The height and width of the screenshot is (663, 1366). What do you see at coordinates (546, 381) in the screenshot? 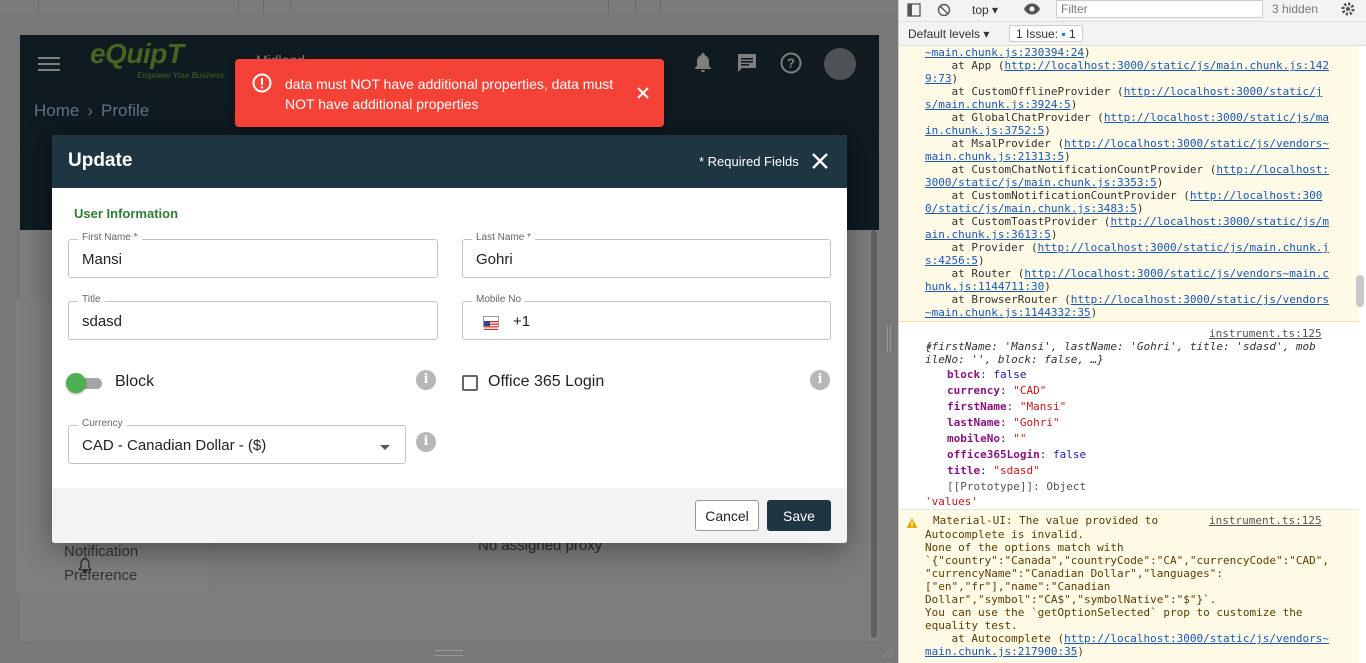
I see `office365-label: Office 365 Login` at bounding box center [546, 381].